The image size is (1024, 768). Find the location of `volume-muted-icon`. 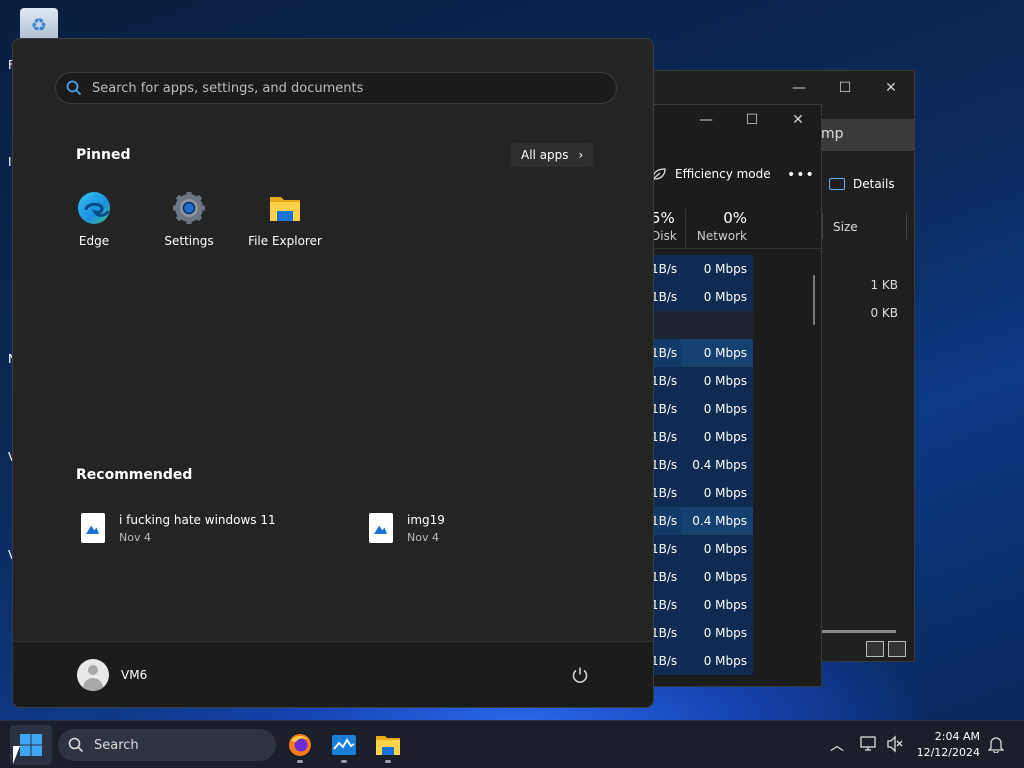

volume-muted-icon is located at coordinates (895, 744).